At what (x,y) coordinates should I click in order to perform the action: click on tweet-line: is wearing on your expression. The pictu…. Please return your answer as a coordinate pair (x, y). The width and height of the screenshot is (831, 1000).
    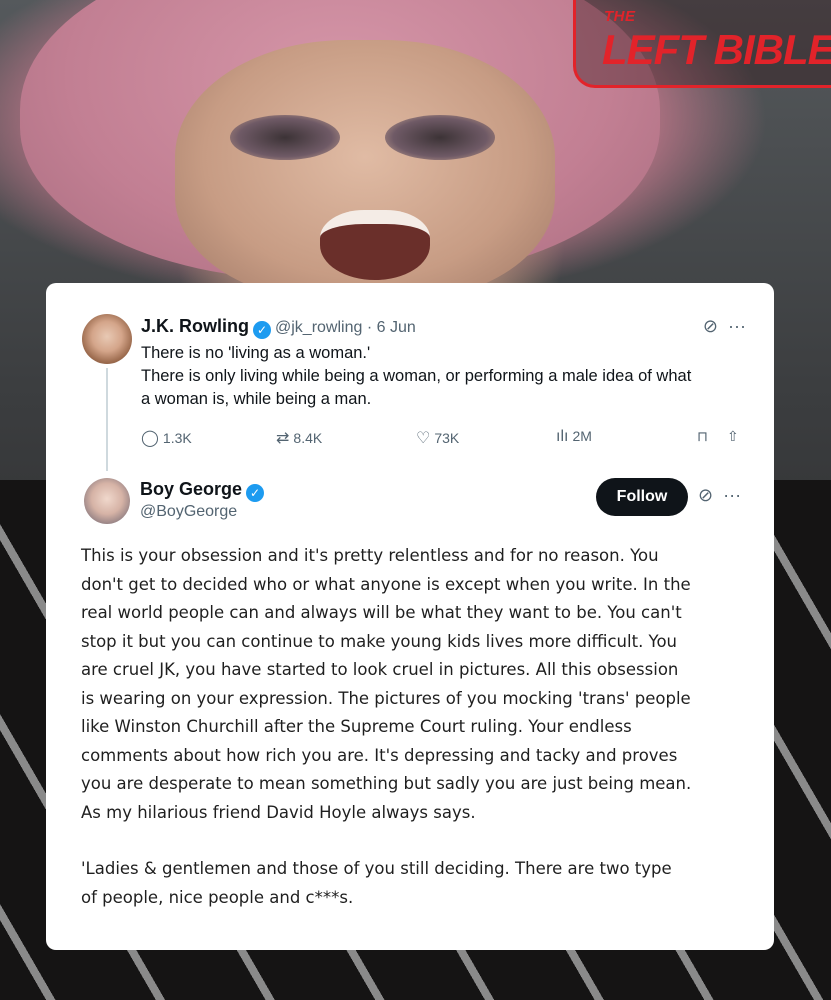
    Looking at the image, I should click on (386, 698).